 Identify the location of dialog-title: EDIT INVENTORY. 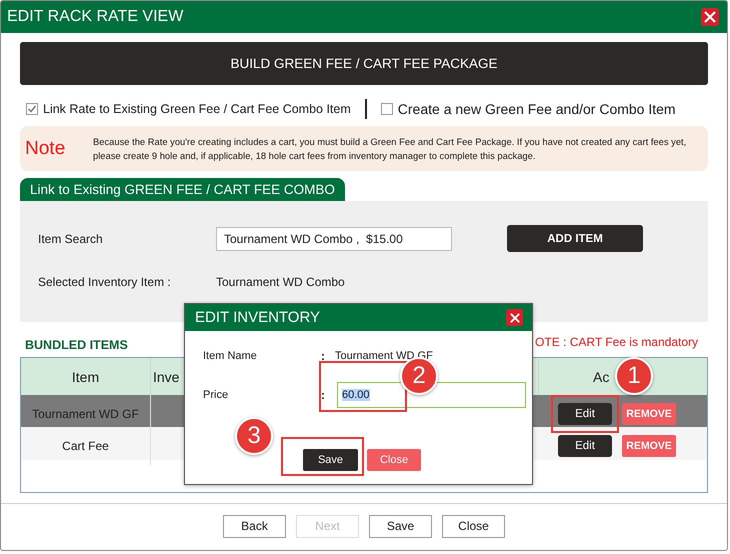
(257, 317).